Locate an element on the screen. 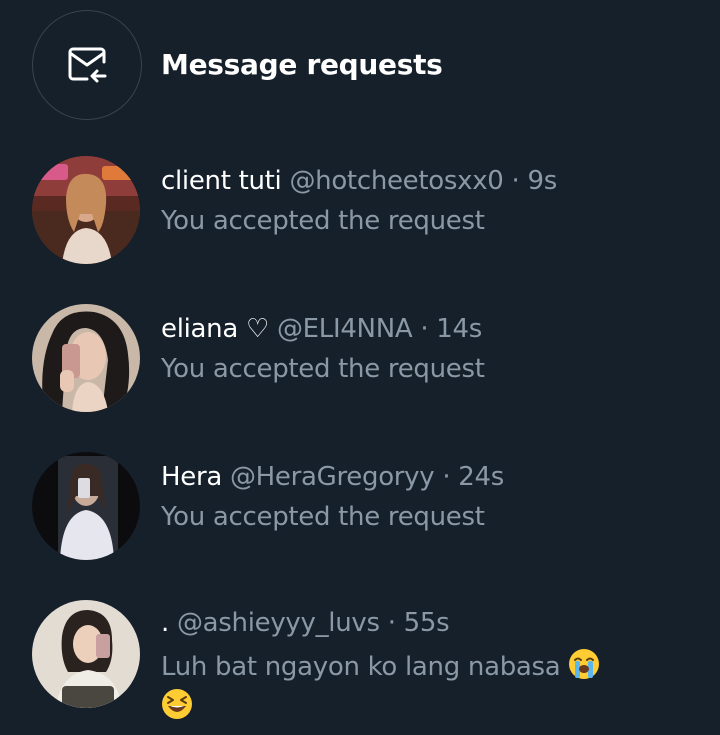 The width and height of the screenshot is (720, 735). timestamp: 55s is located at coordinates (426, 623).